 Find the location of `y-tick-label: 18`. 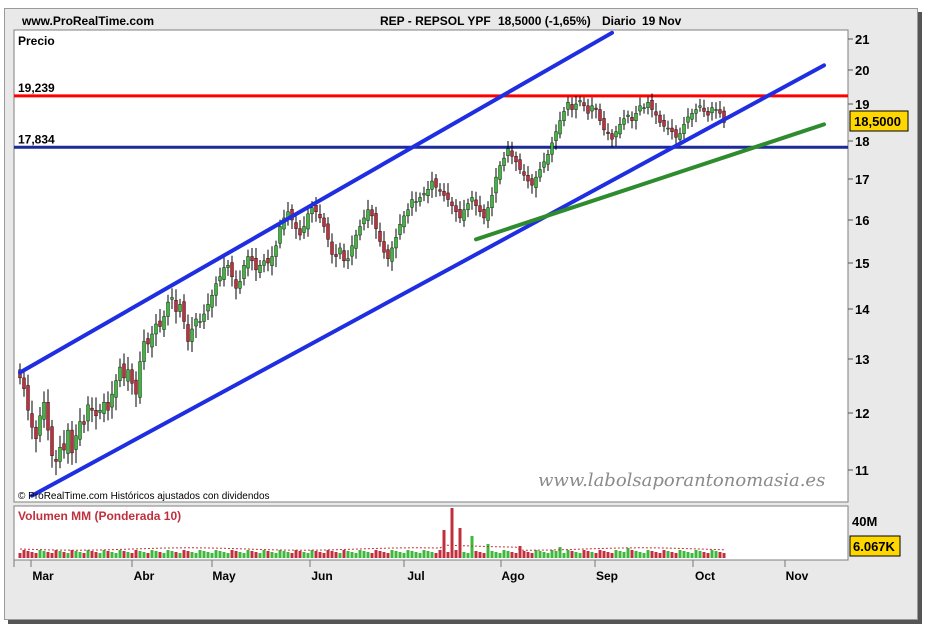

y-tick-label: 18 is located at coordinates (862, 141).